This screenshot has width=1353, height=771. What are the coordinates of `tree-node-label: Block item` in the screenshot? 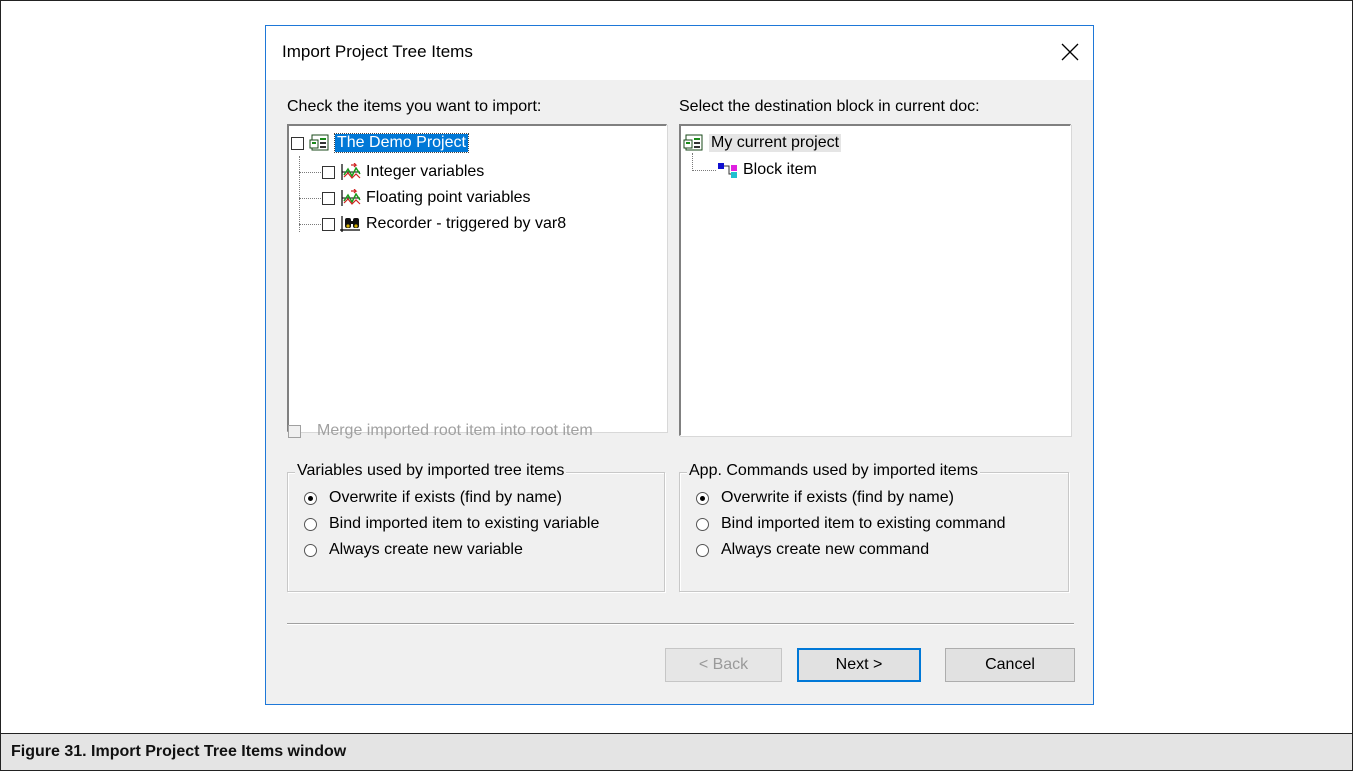 It's located at (780, 169).